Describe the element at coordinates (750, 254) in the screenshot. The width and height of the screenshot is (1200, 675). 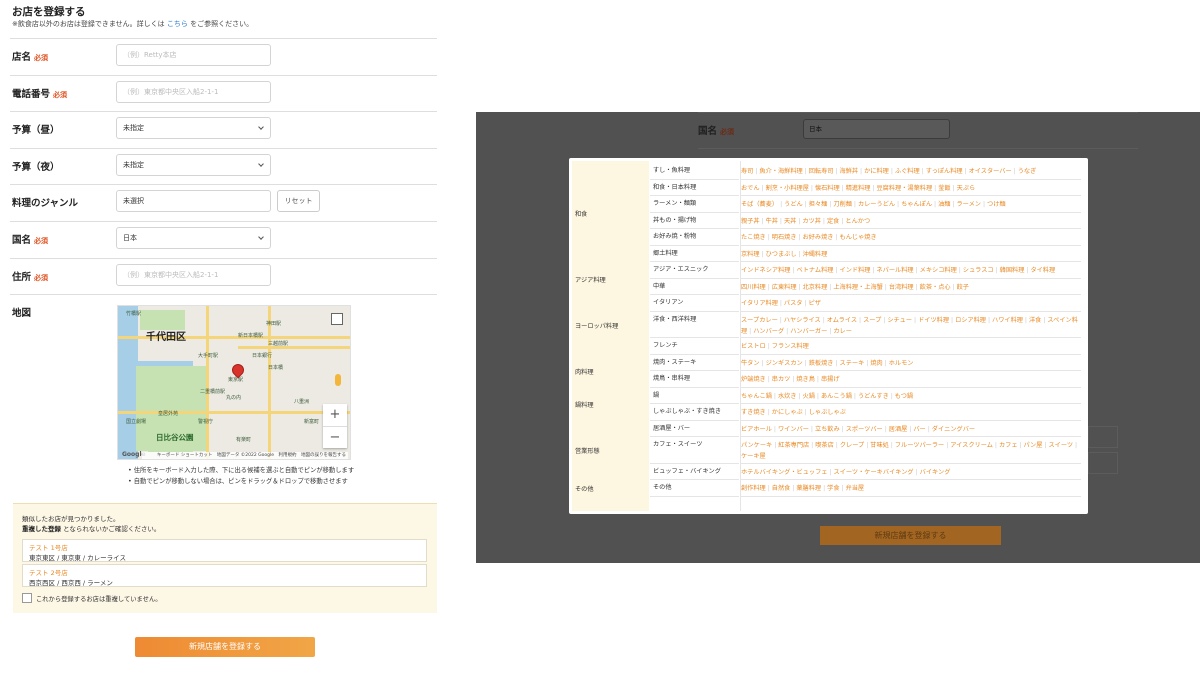
I see `genre-link: 京料理` at that location.